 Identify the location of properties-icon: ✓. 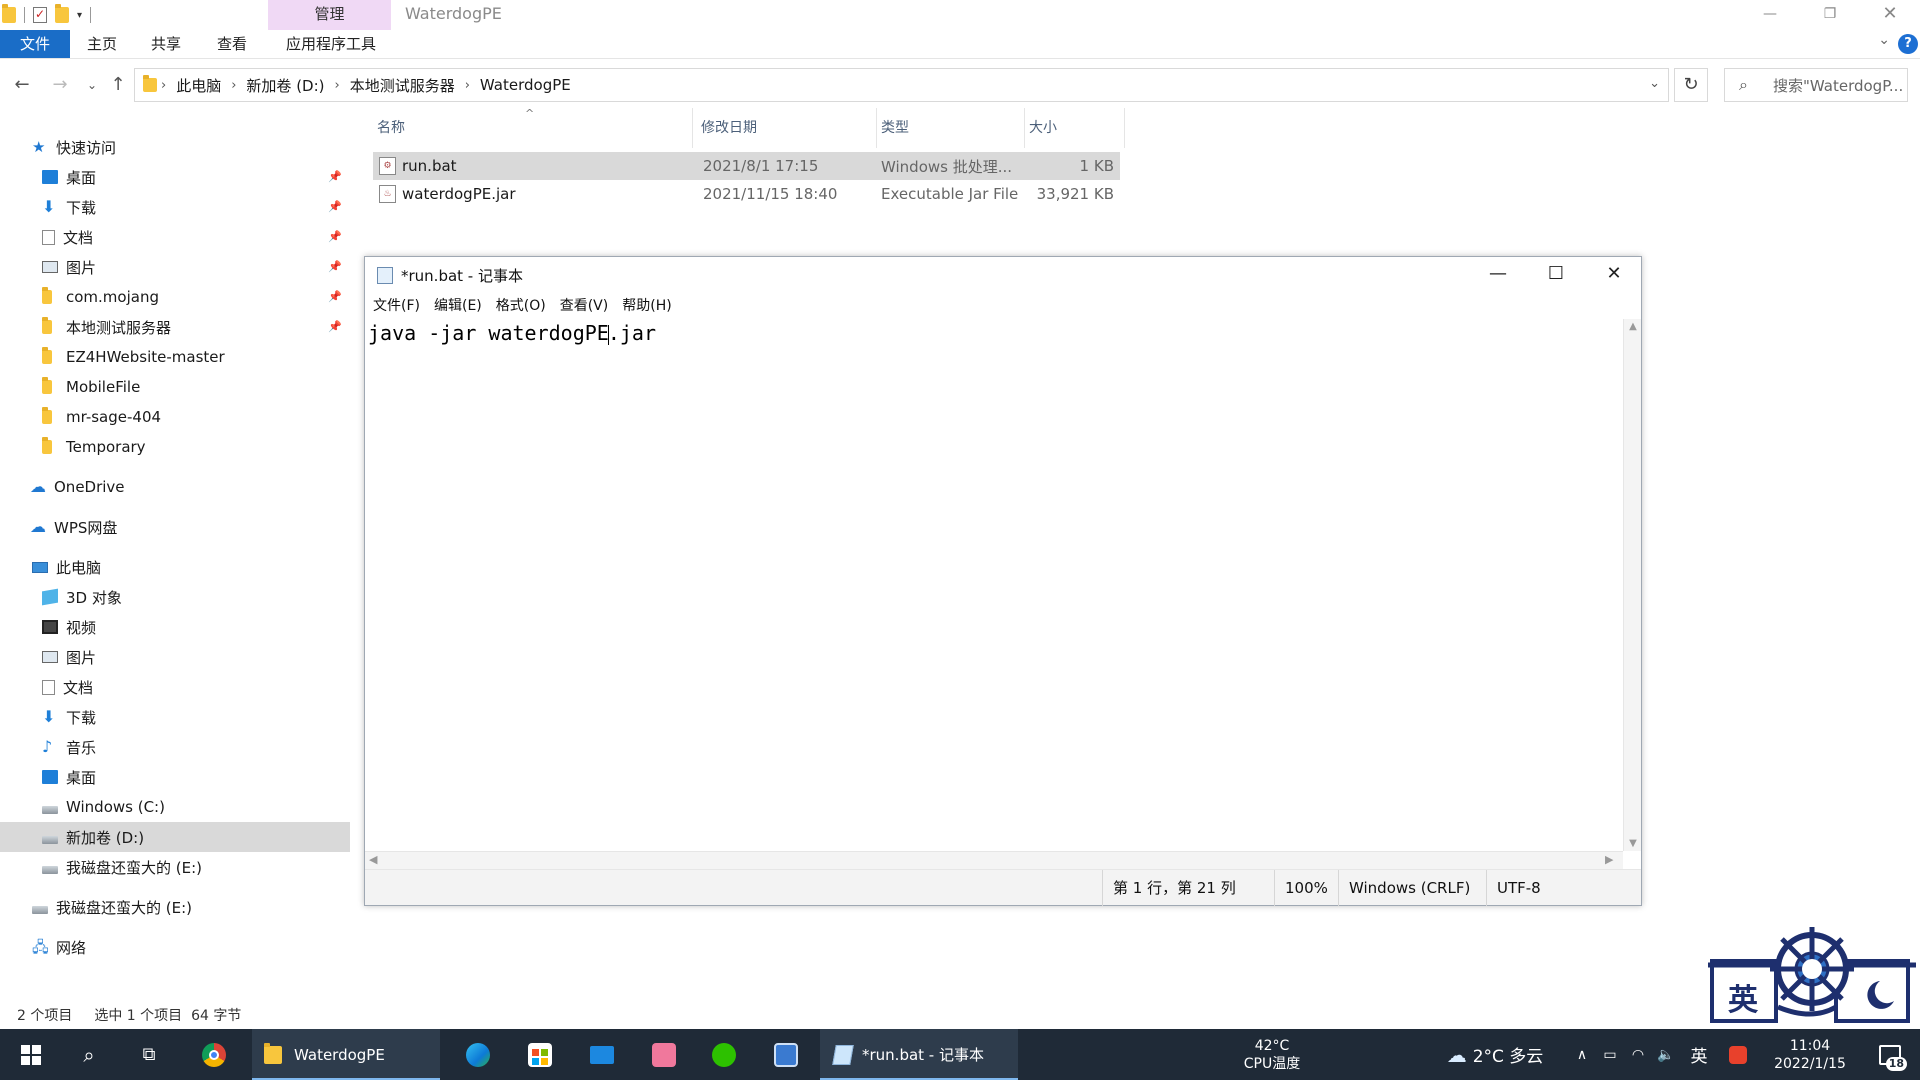
(40, 15).